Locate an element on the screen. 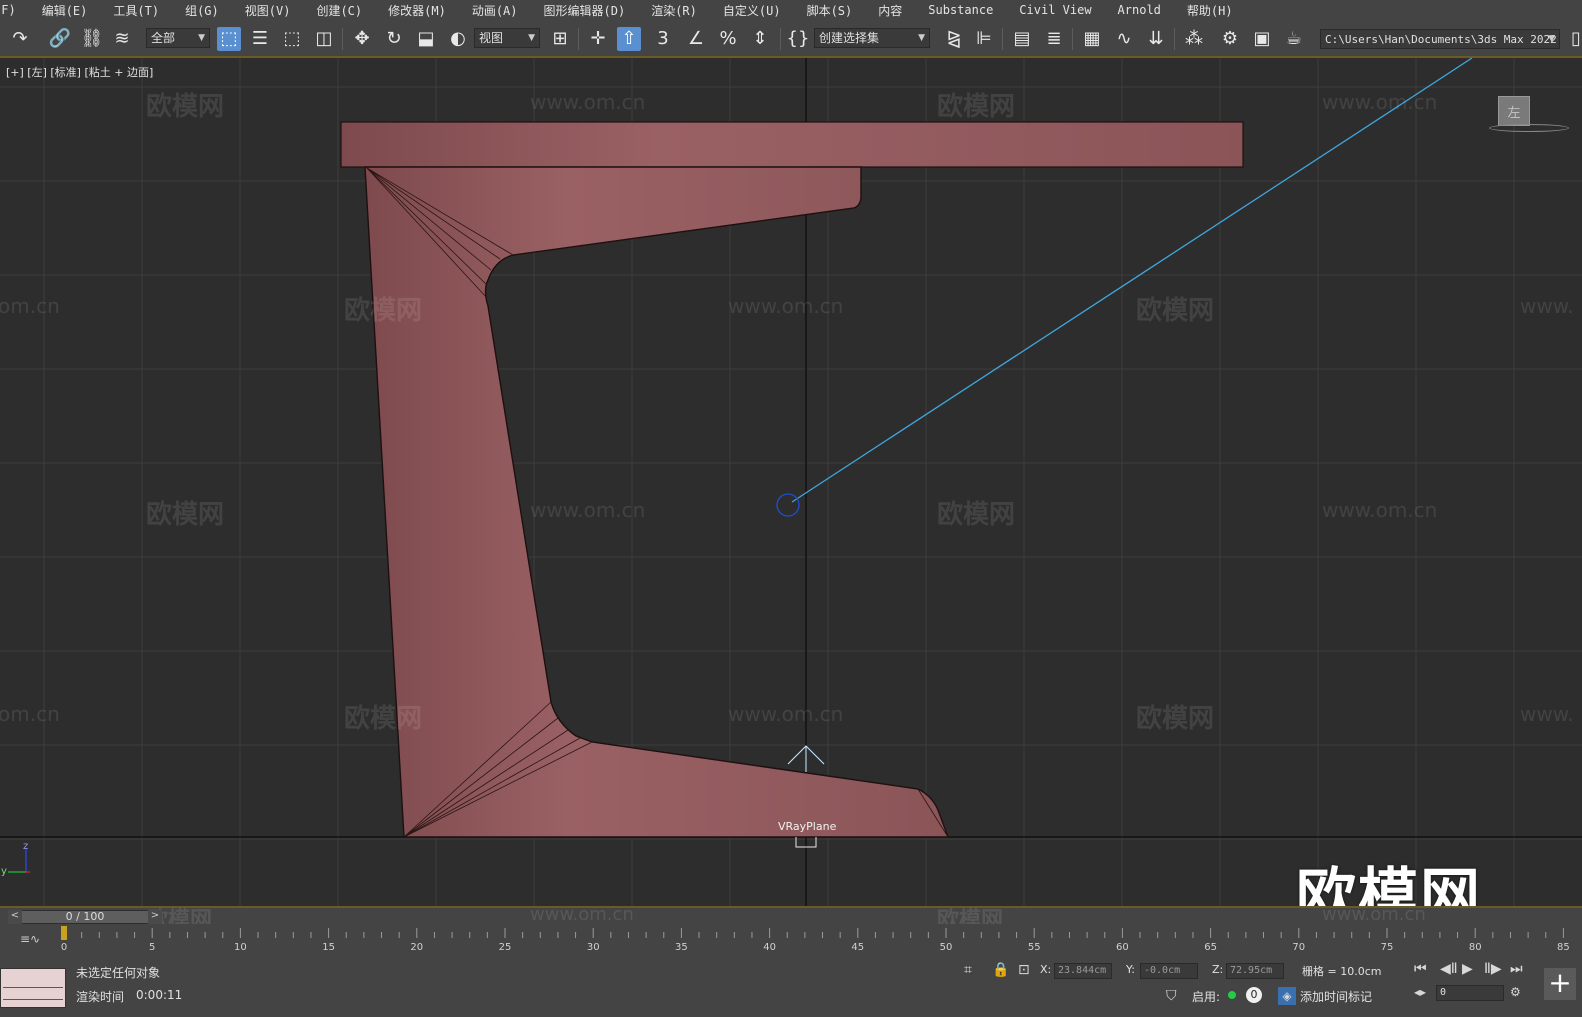 This screenshot has width=1582, height=1017. rectangular-selection-icon: ⬚ is located at coordinates (292, 39).